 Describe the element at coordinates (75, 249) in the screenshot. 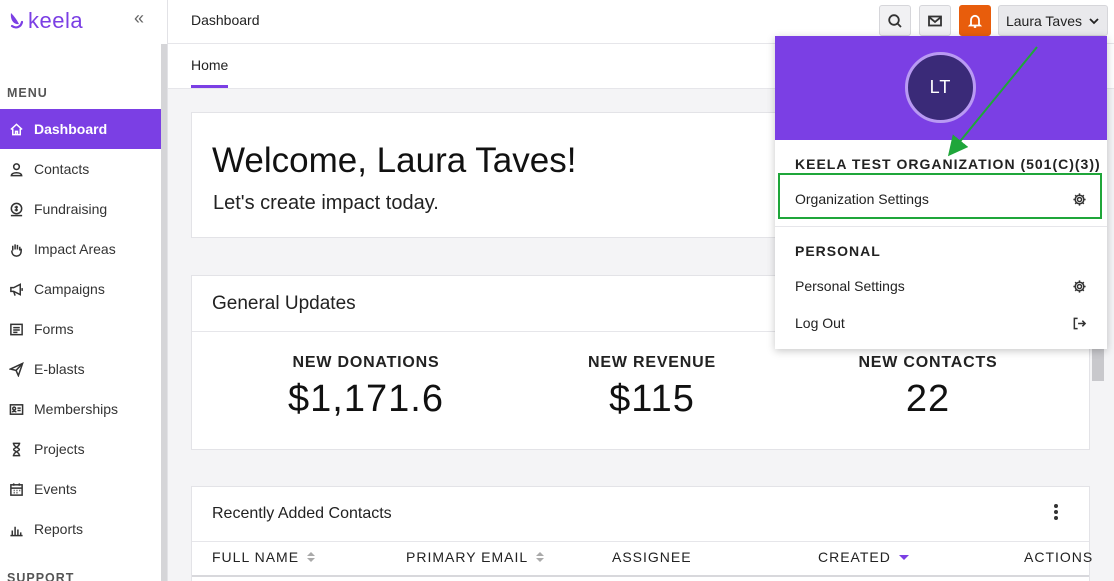

I see `sidebar-item-label: Impact Areas` at that location.